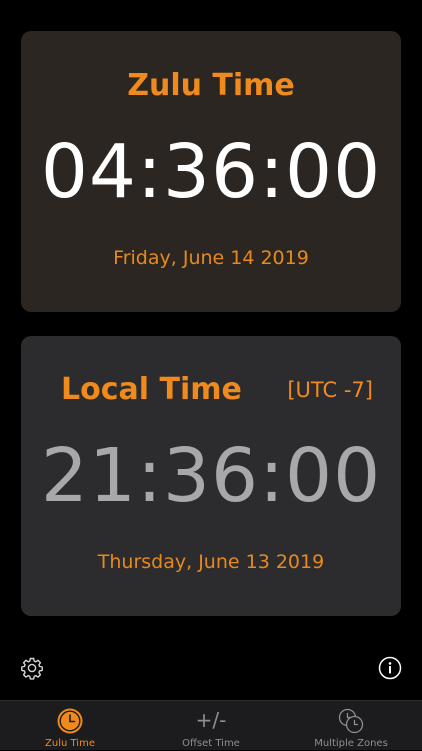  I want to click on settings-button, so click(32, 668).